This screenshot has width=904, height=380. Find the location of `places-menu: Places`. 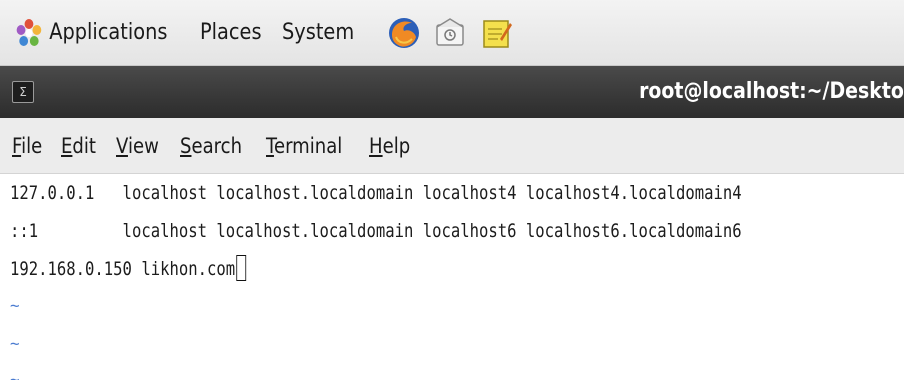

places-menu: Places is located at coordinates (231, 32).